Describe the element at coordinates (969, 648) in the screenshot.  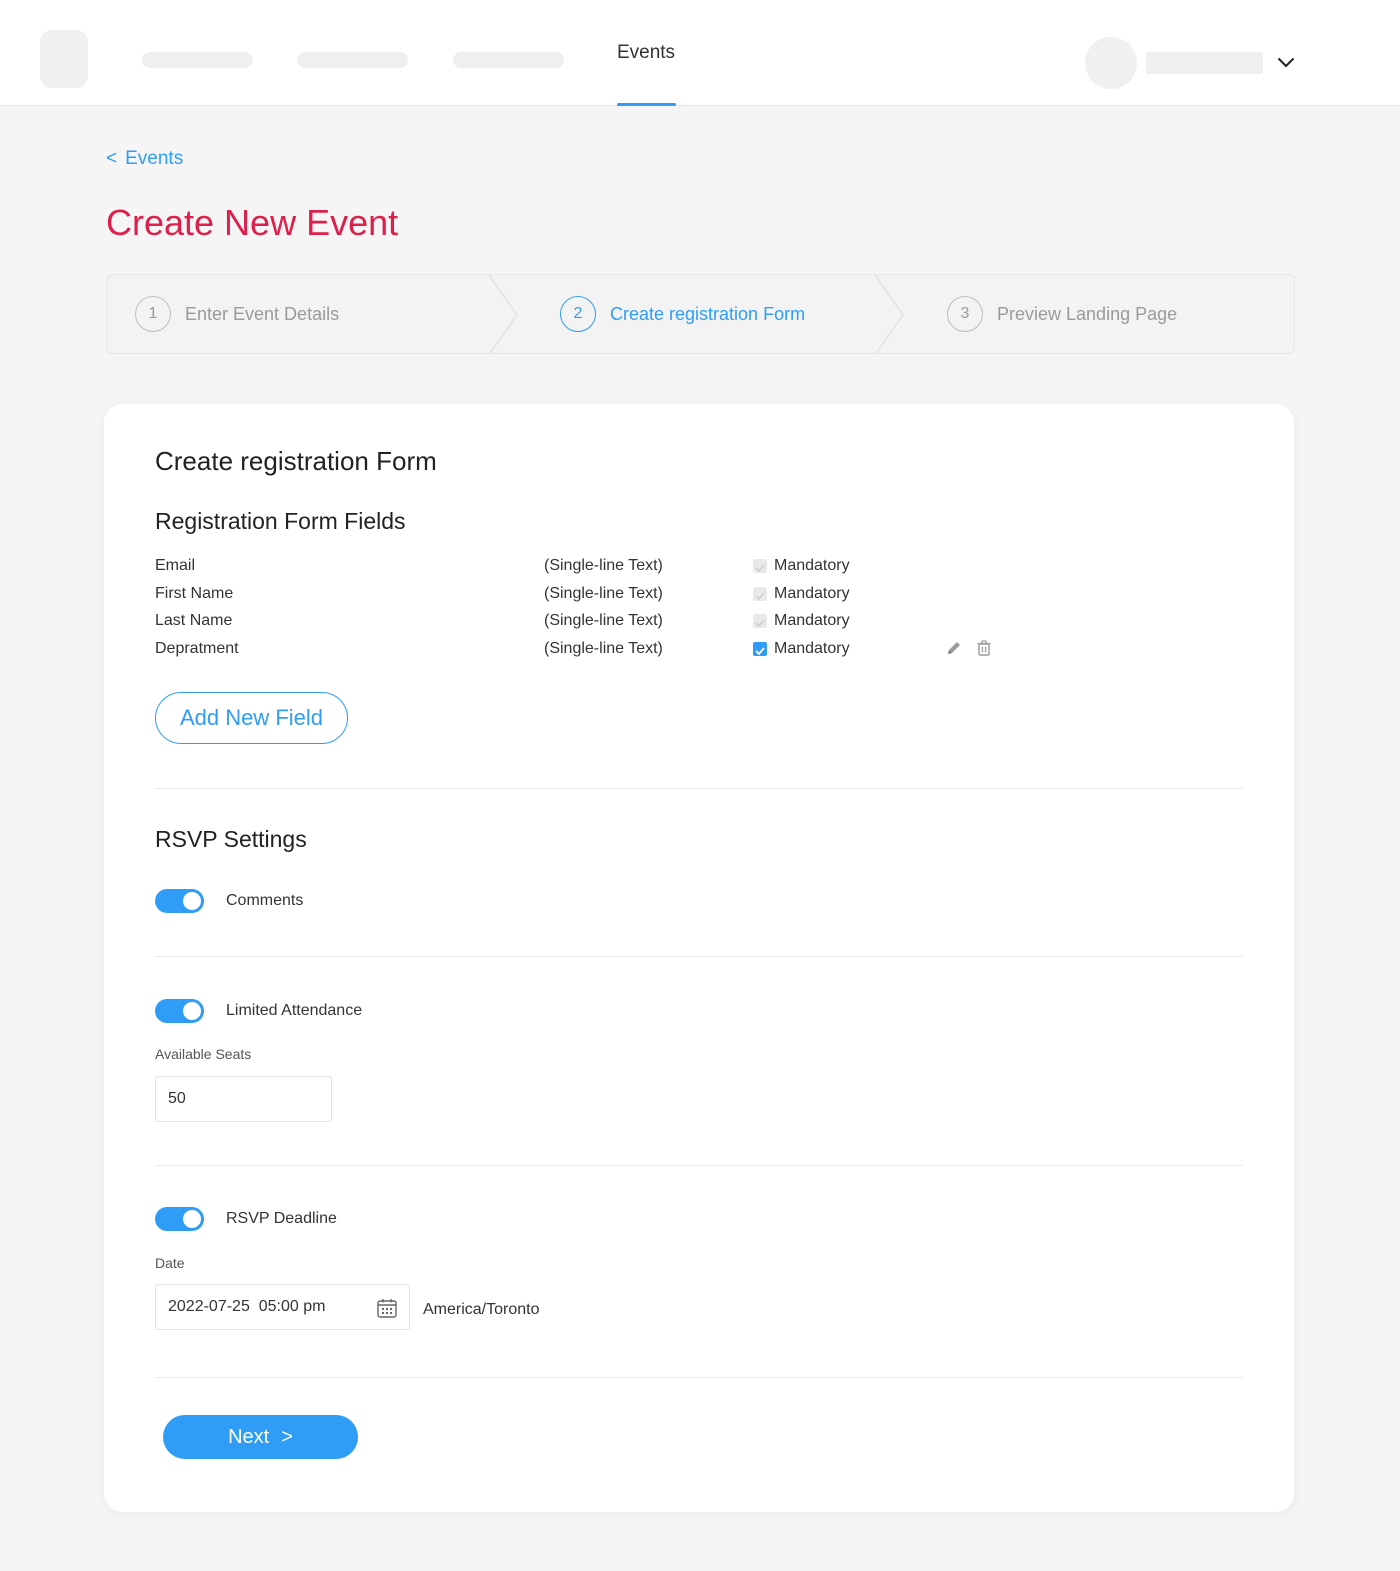
I see `field-actions` at that location.